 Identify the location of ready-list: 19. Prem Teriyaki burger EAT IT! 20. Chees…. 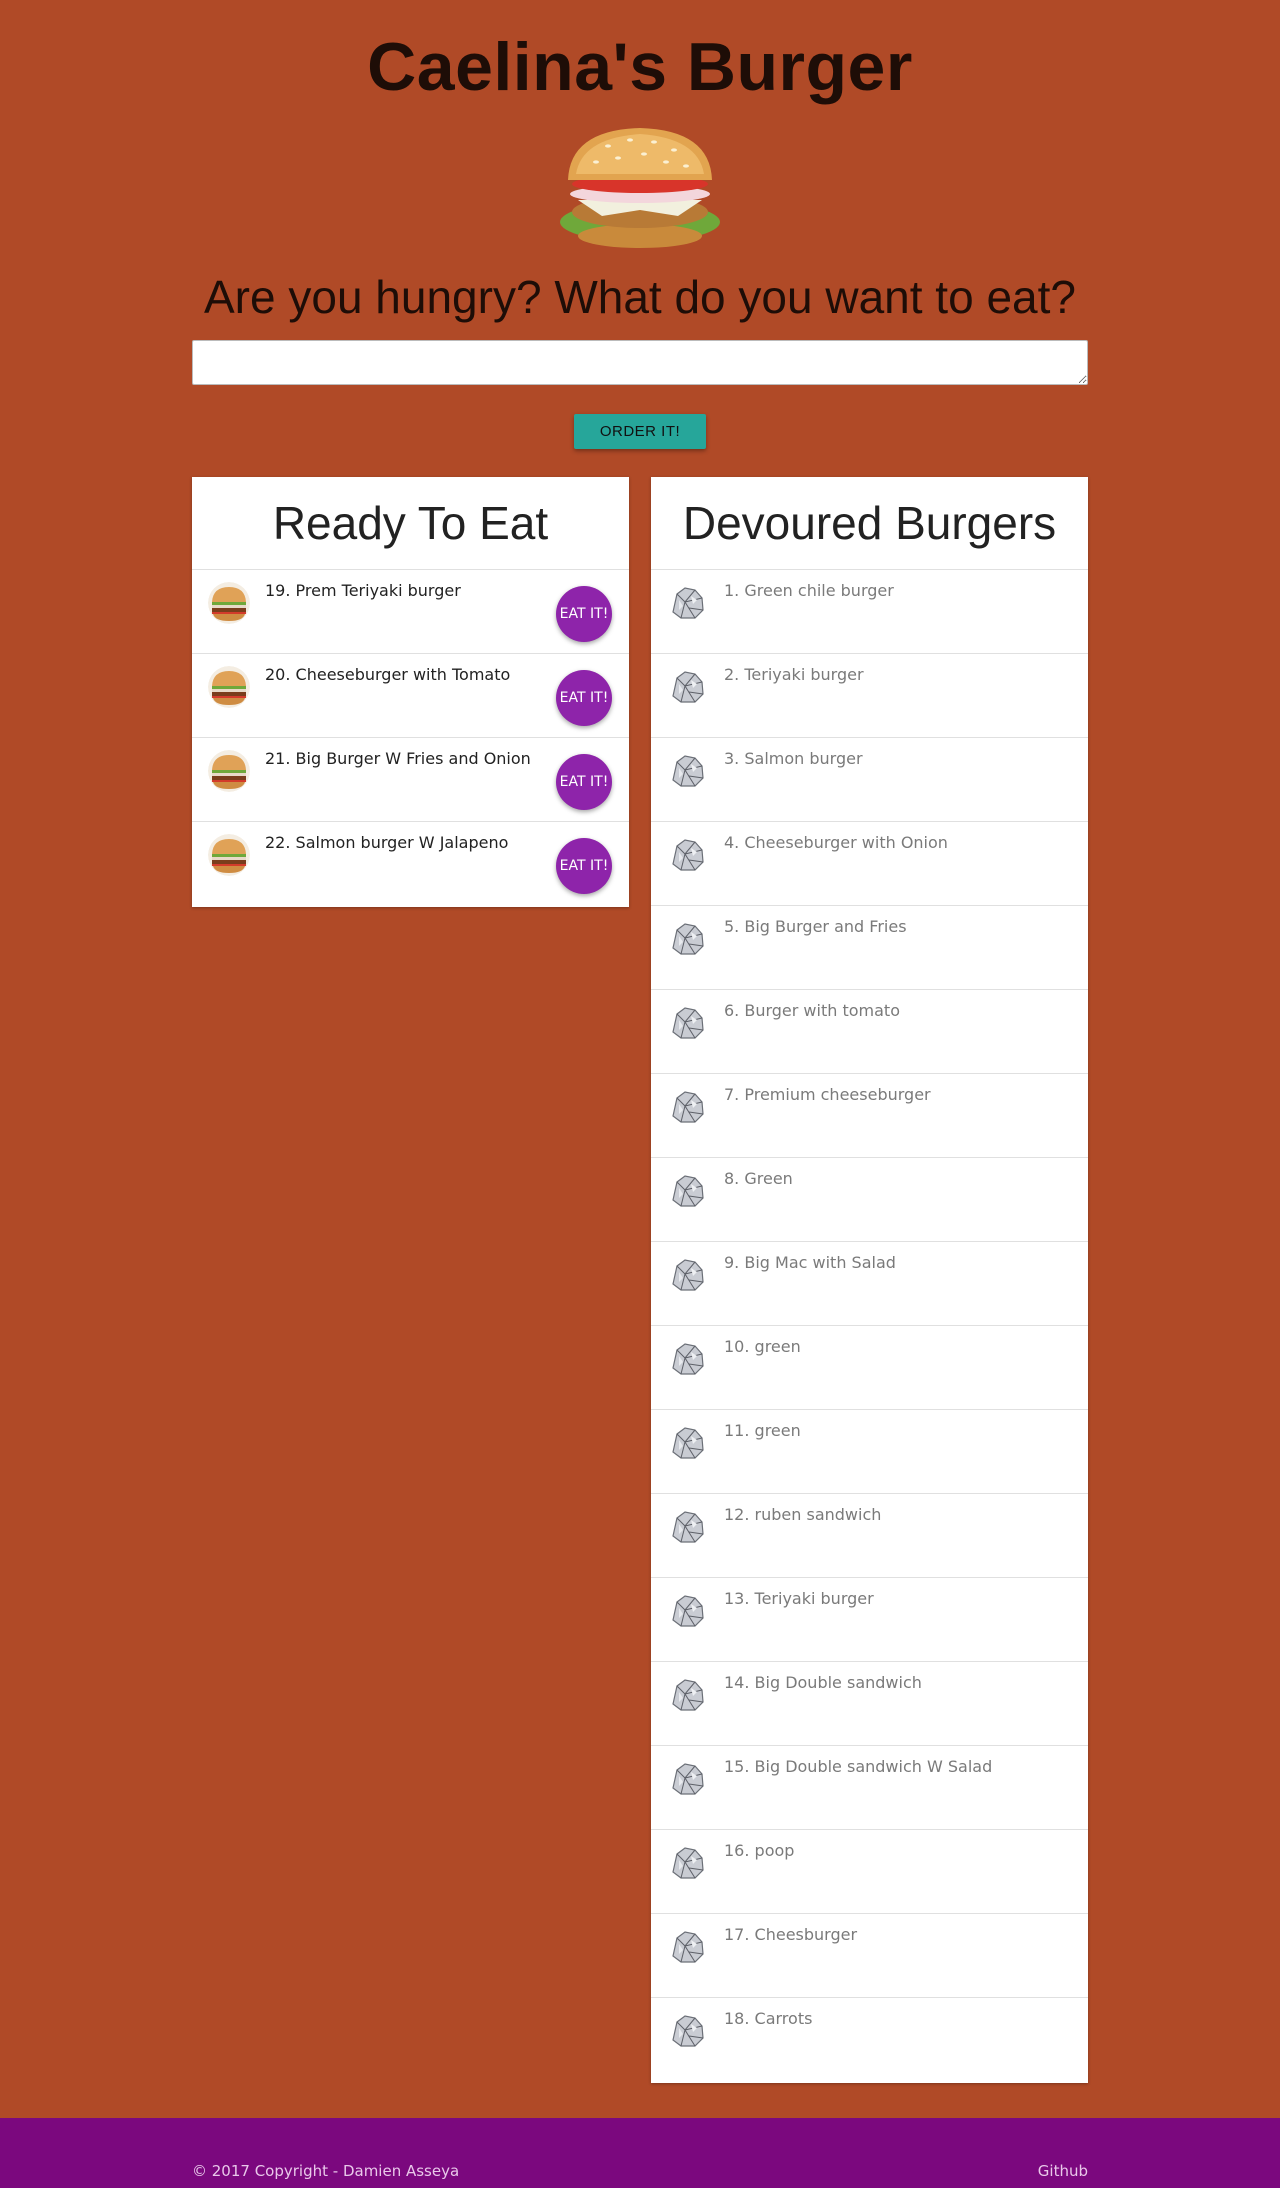
(410, 738).